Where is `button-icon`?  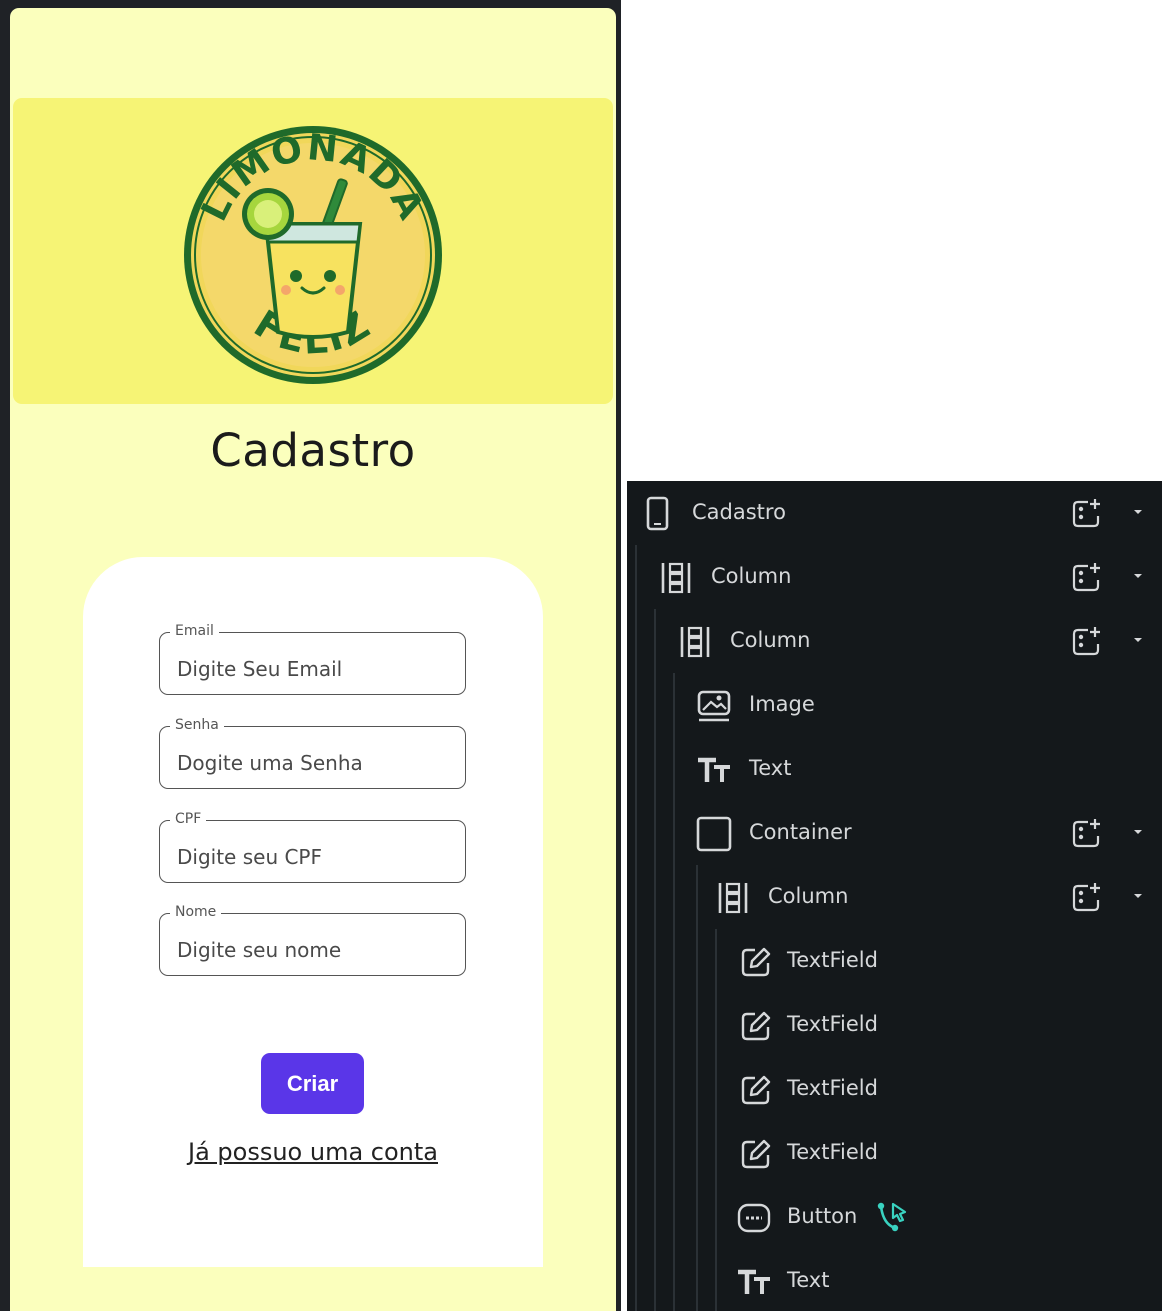
button-icon is located at coordinates (754, 1218).